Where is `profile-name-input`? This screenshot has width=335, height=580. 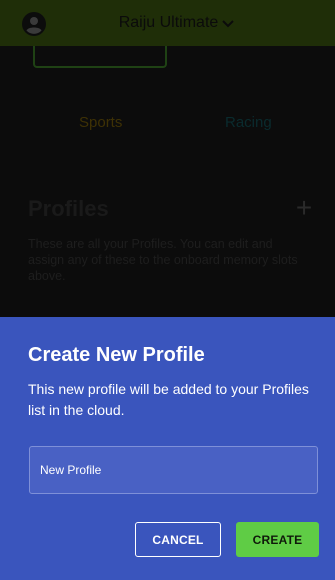
profile-name-input is located at coordinates (173, 470).